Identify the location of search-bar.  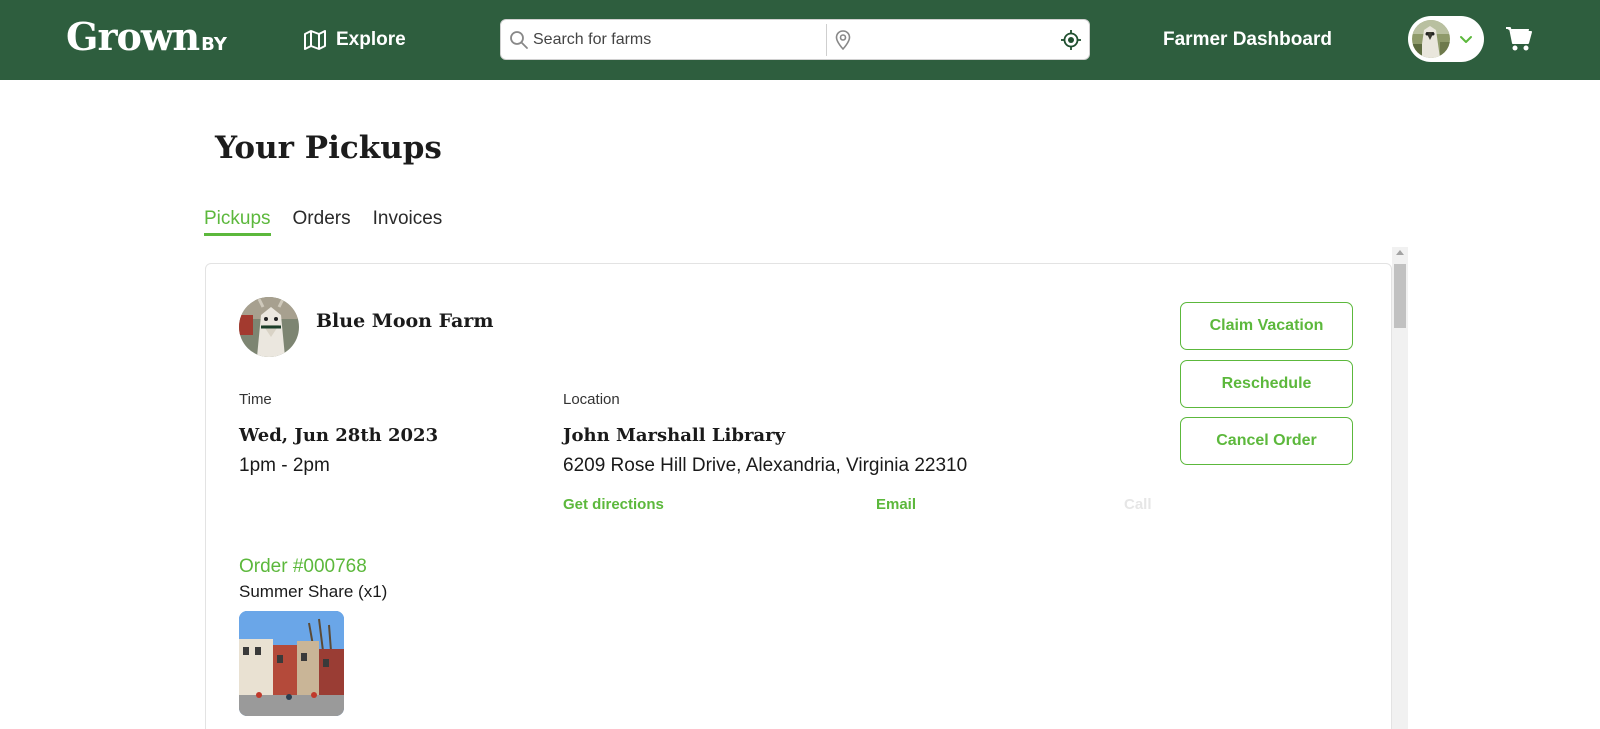
(795, 39).